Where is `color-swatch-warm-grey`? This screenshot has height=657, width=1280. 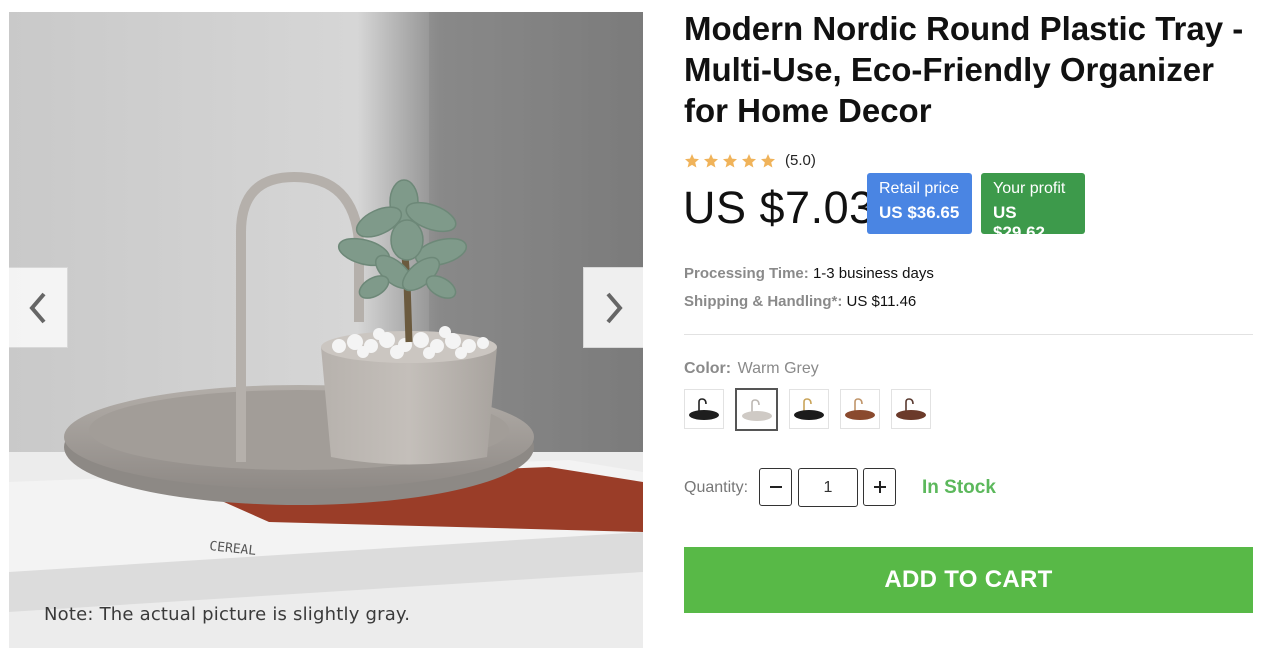
color-swatch-warm-grey is located at coordinates (756, 409).